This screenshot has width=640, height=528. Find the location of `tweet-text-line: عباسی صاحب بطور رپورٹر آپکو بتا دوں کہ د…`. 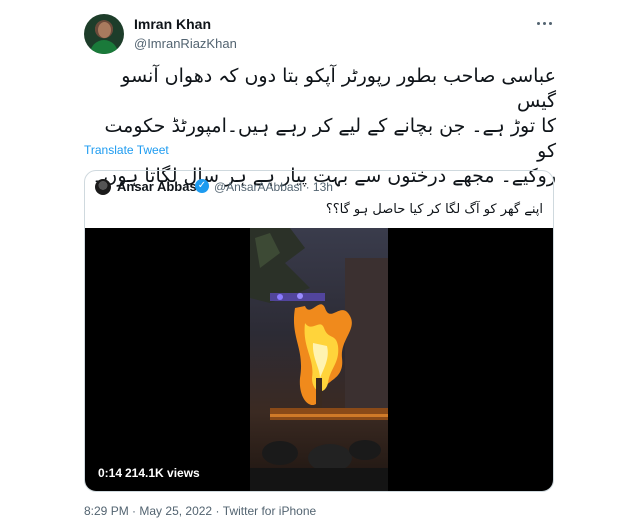

tweet-text-line: عباسی صاحب بطور رپورٹر آپکو بتا دوں کہ د… is located at coordinates (338, 88).